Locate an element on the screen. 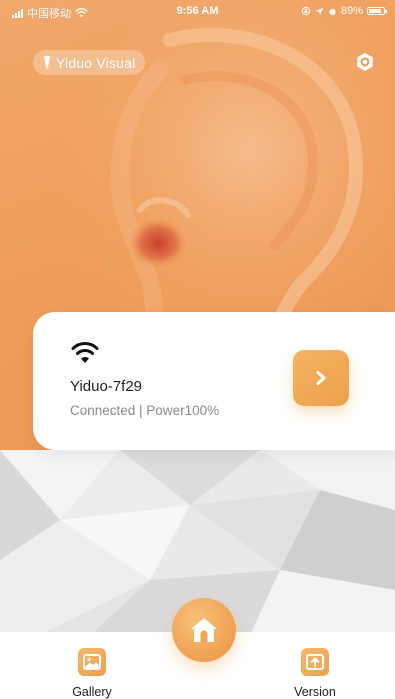 The width and height of the screenshot is (395, 699). battery-level is located at coordinates (375, 11).